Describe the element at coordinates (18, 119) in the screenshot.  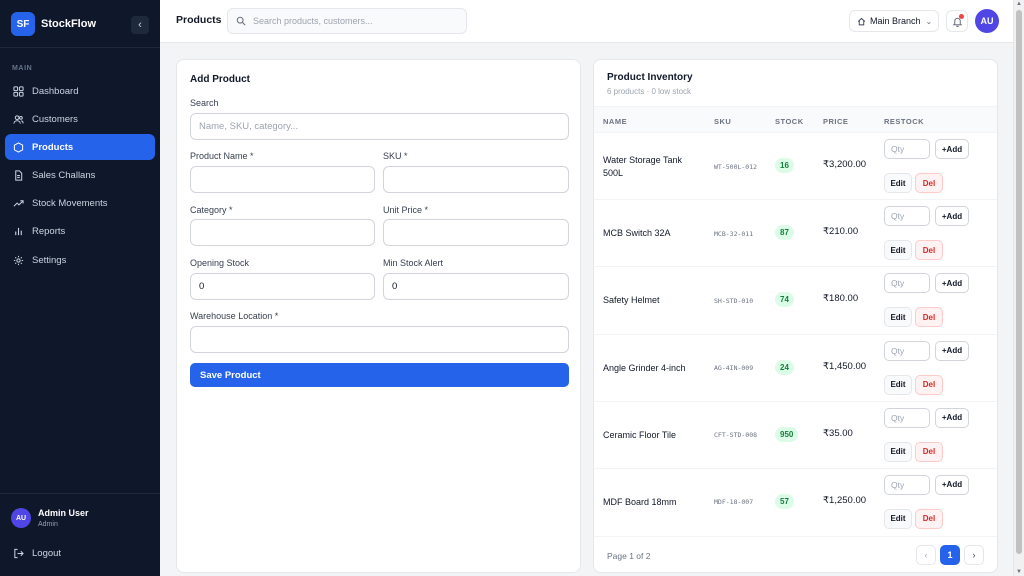
I see `users-icon` at that location.